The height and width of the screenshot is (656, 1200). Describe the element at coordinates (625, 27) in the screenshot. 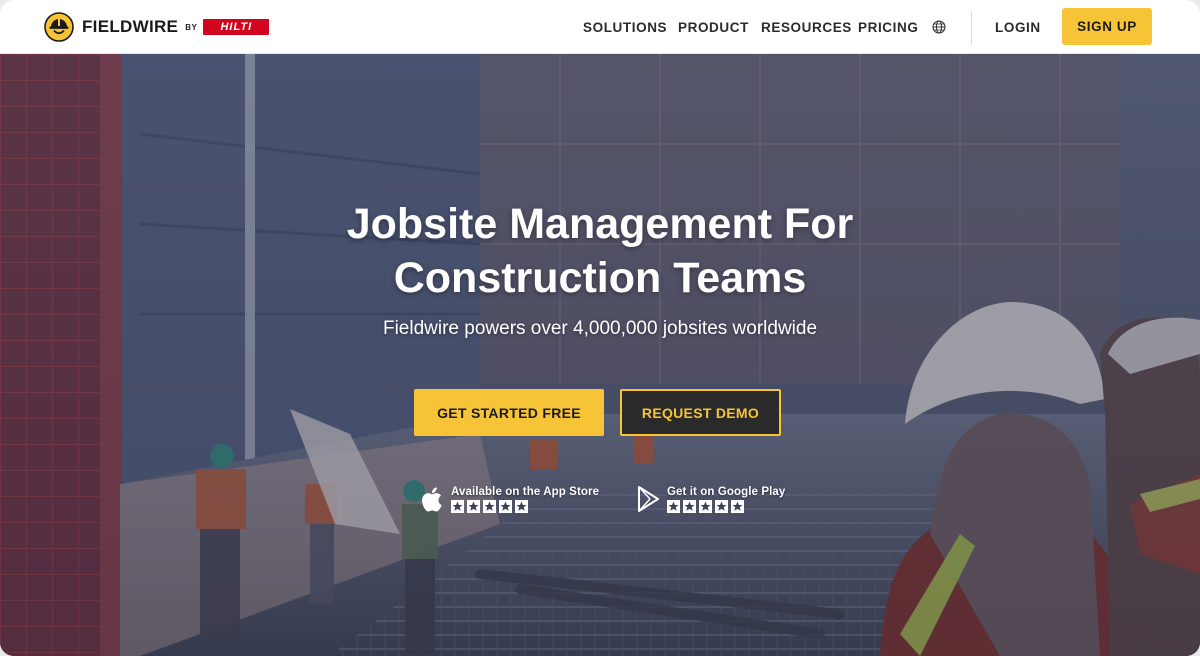

I see `nav-item-solutions: SOLUTIONS` at that location.